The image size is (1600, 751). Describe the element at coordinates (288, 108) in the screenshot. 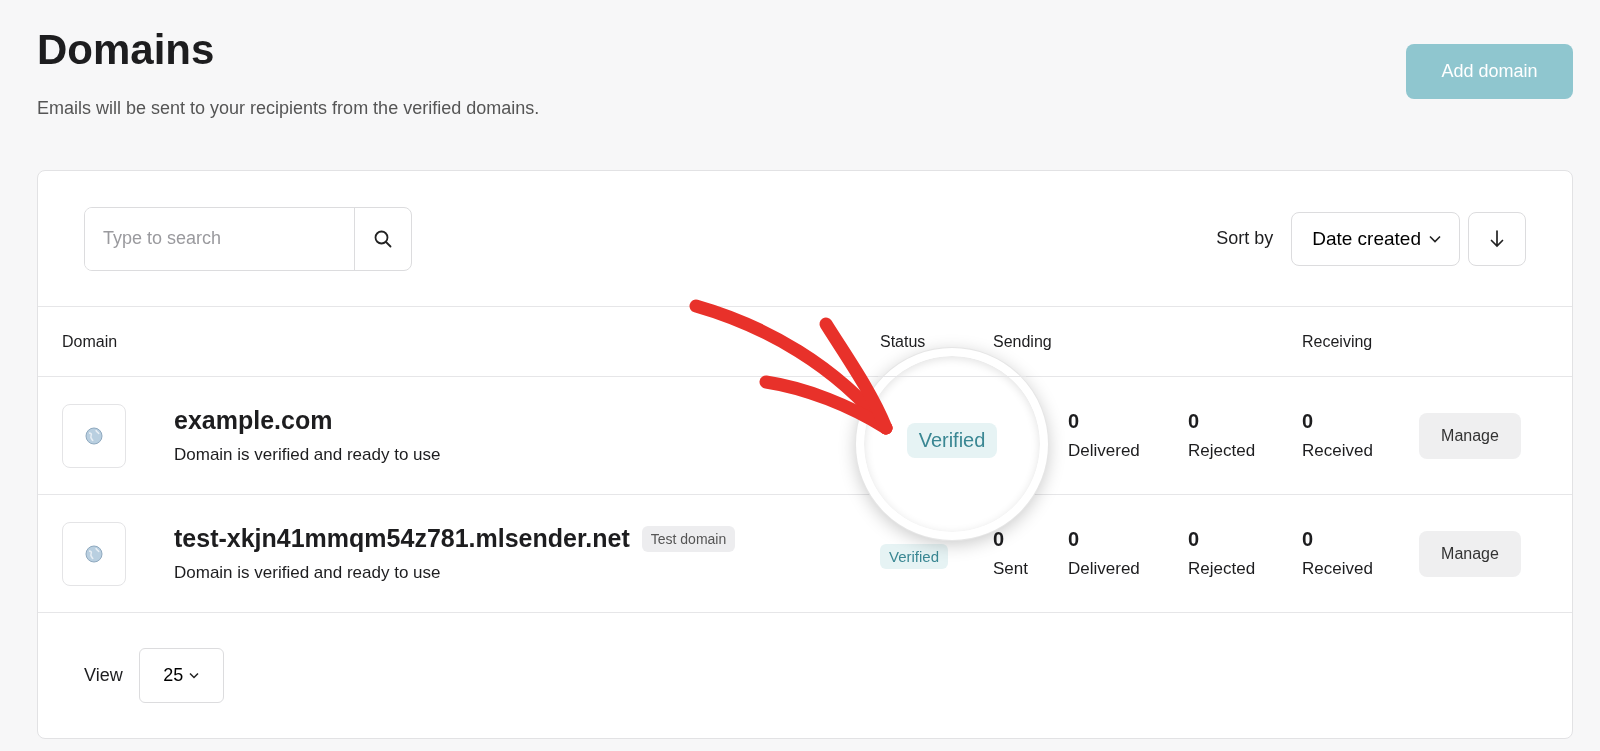

I see `page-subtitle: Emails will be sent to your recipients from the verified domains.` at that location.